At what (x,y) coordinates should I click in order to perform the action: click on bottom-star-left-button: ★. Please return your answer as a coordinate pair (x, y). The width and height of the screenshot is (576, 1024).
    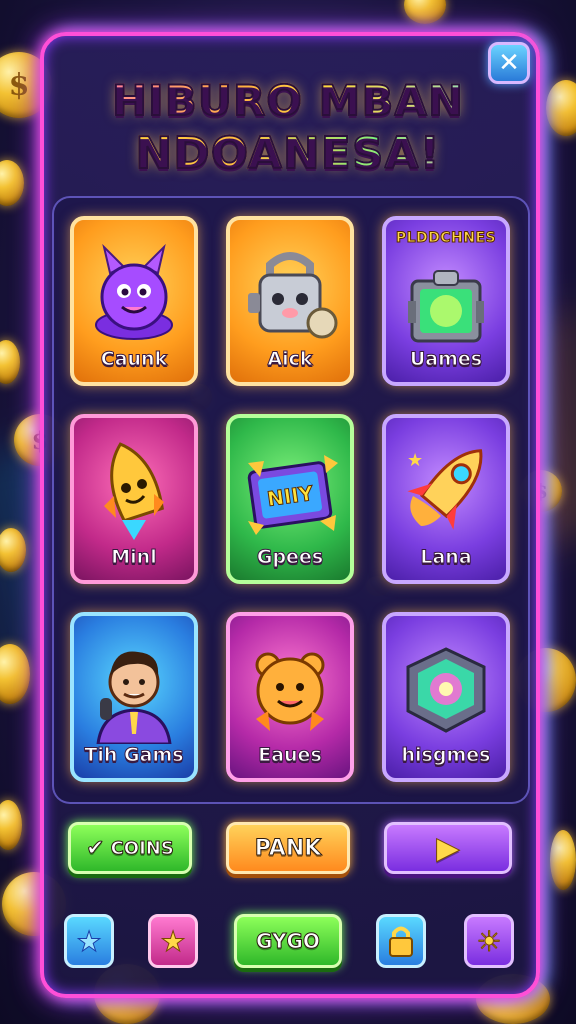
    Looking at the image, I should click on (89, 941).